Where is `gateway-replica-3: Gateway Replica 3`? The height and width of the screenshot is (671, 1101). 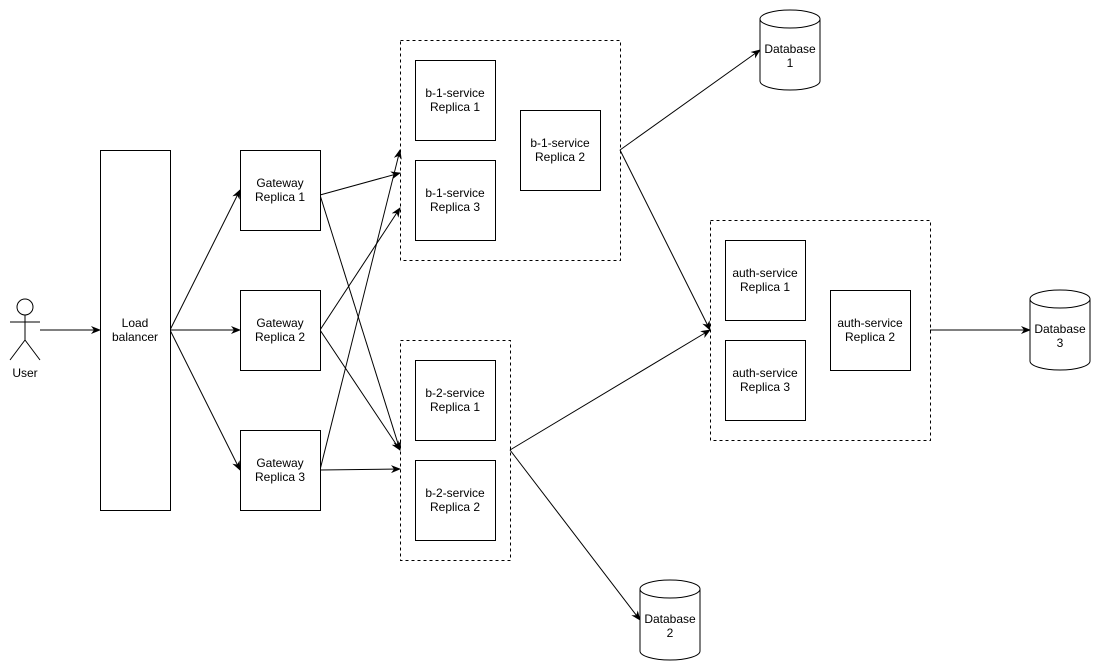
gateway-replica-3: Gateway Replica 3 is located at coordinates (280, 470).